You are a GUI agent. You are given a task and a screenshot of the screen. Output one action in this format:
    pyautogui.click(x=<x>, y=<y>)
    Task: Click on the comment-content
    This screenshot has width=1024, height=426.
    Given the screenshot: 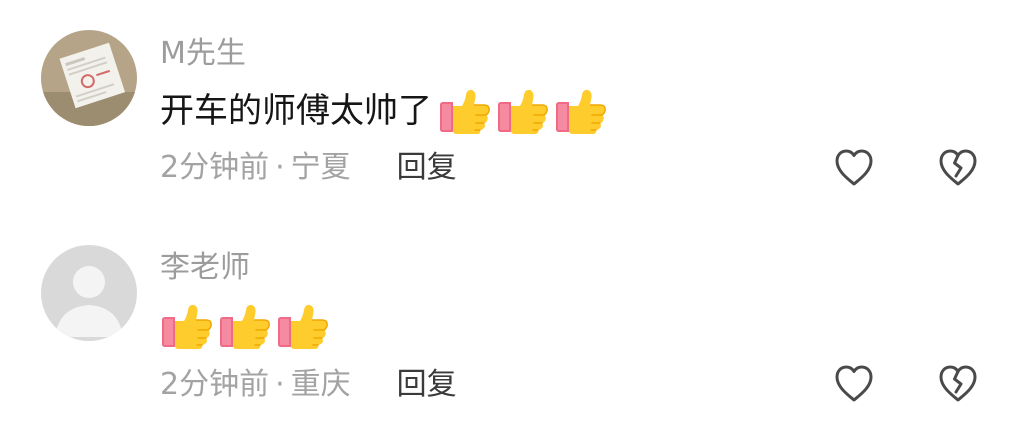 What is the action you would take?
    pyautogui.click(x=245, y=326)
    